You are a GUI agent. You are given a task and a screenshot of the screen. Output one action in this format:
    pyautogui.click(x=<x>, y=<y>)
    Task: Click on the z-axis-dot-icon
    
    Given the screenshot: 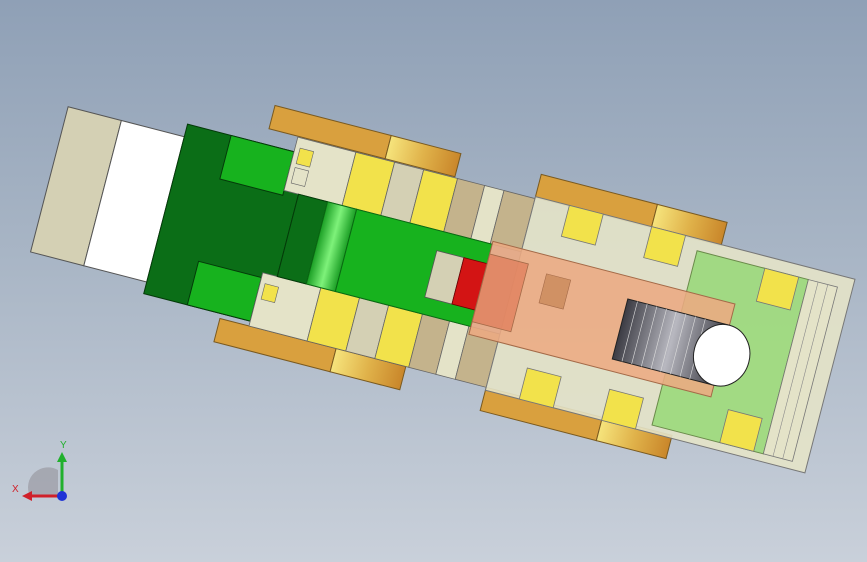 What is the action you would take?
    pyautogui.click(x=62, y=496)
    